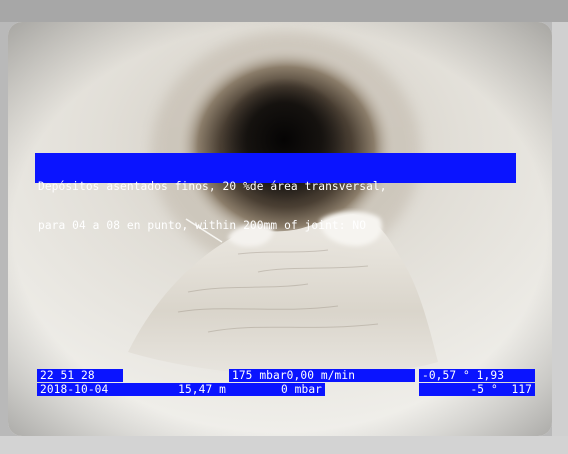 The width and height of the screenshot is (568, 454). I want to click on pressure-speed-readout: 175 mbar0,00 m/min, so click(322, 375).